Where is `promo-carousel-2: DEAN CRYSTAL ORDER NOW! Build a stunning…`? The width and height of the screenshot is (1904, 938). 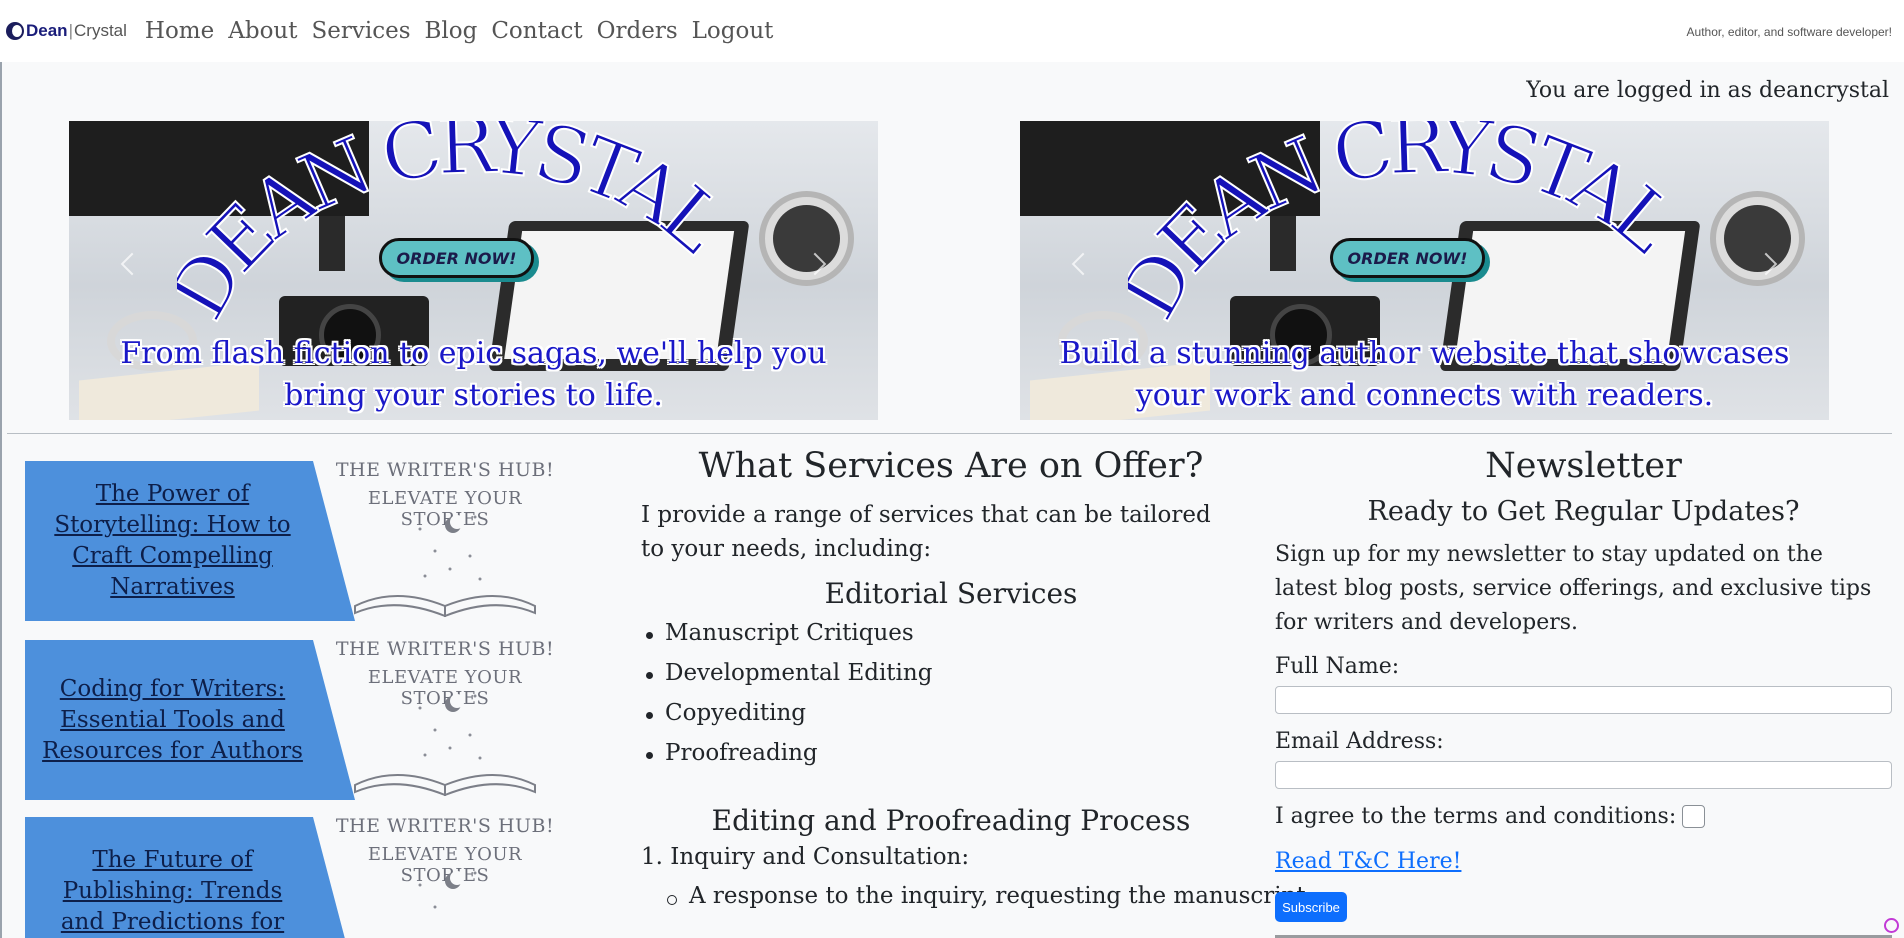
promo-carousel-2: DEAN CRYSTAL ORDER NOW! Build a stunning… is located at coordinates (1424, 270).